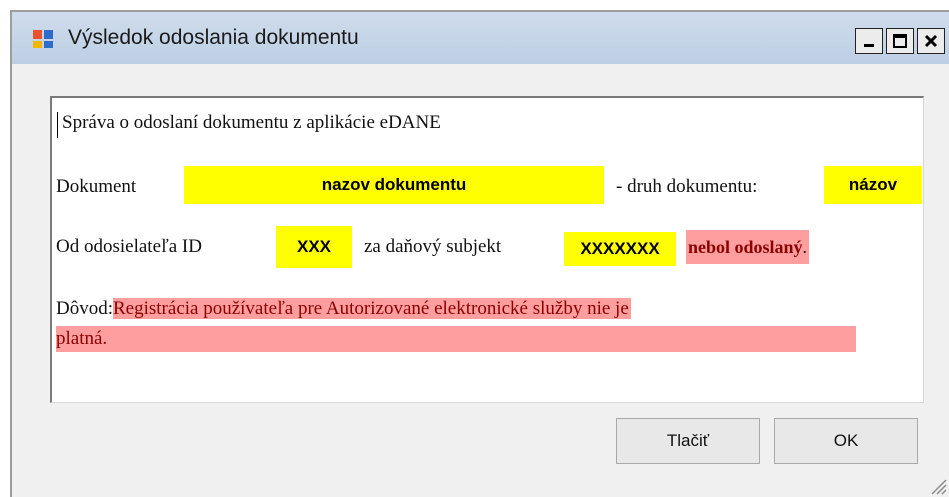 Image resolution: width=949 pixels, height=497 pixels. I want to click on maximize-button, so click(900, 41).